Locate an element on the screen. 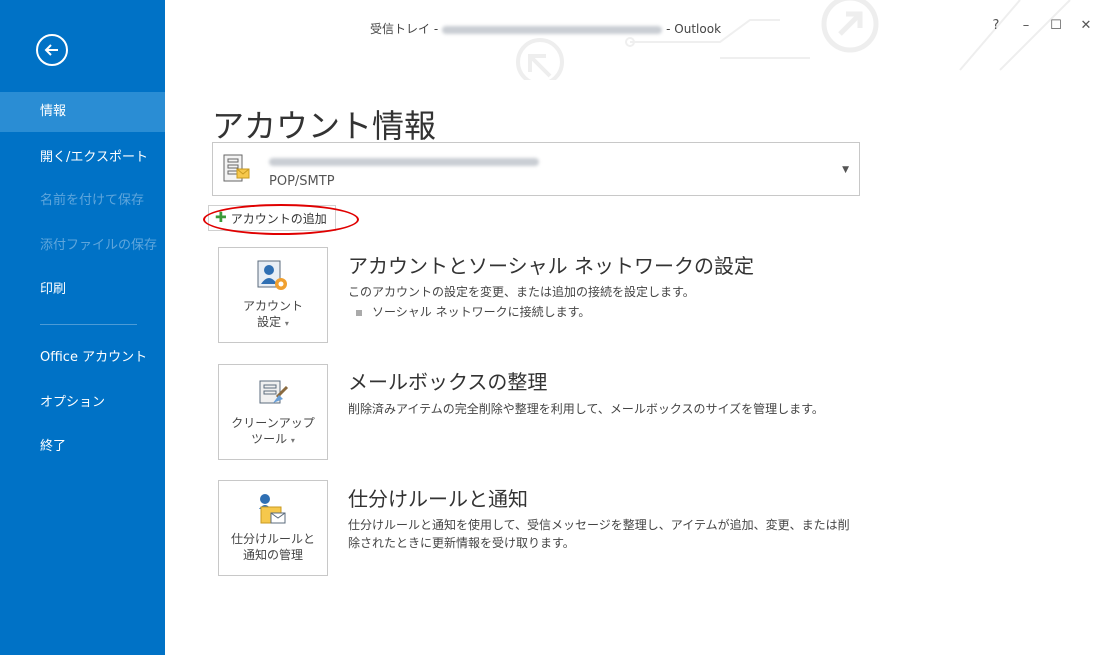 Image resolution: width=1101 pixels, height=655 pixels. nav-info: 情報 is located at coordinates (82, 112).